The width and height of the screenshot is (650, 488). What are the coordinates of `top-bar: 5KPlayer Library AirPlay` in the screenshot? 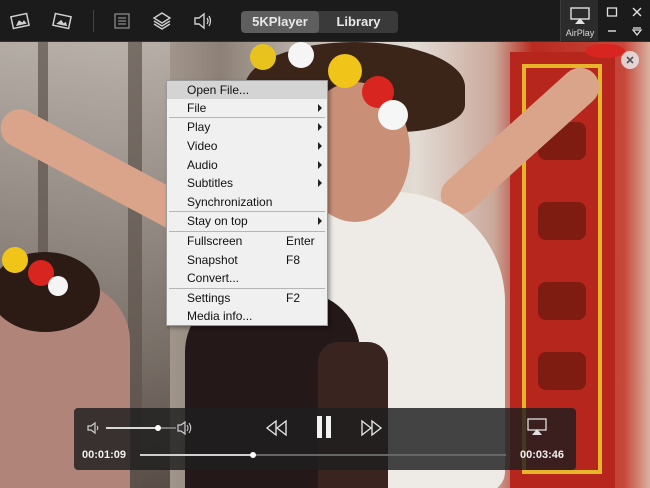 It's located at (325, 21).